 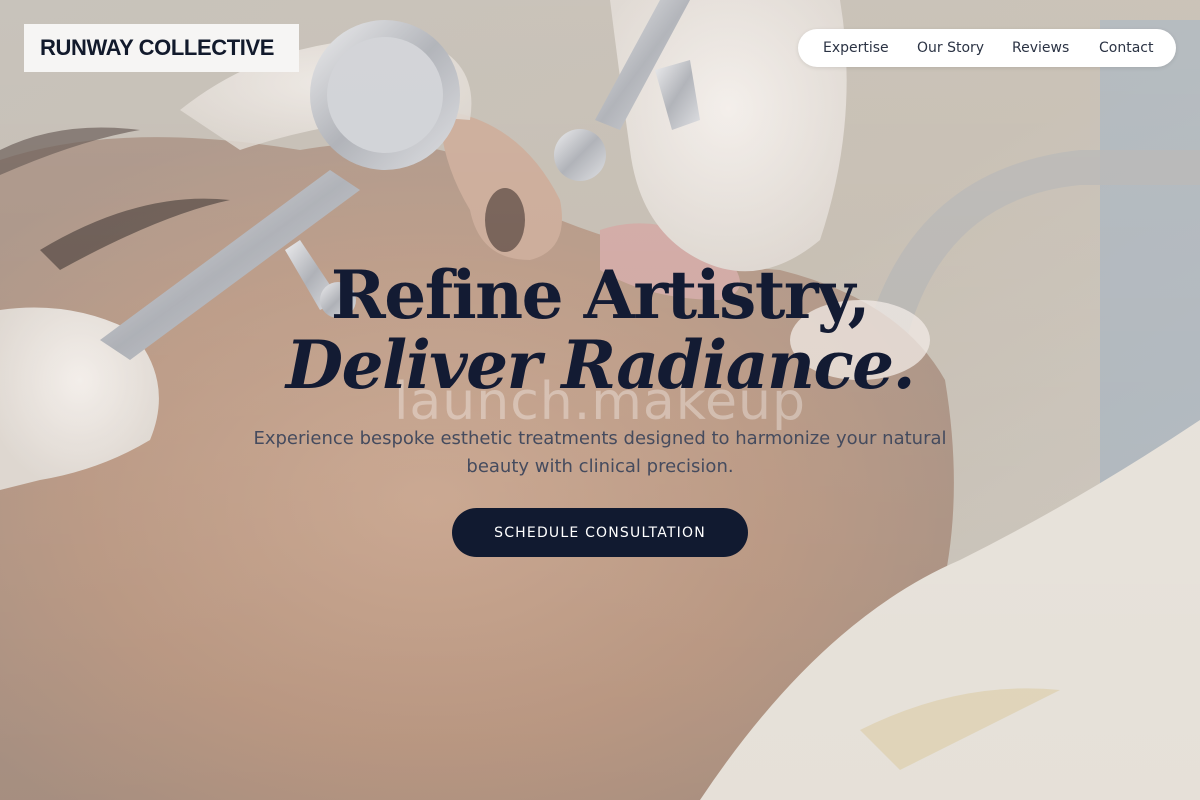 What do you see at coordinates (600, 365) in the screenshot?
I see `hero-headline-line-2: Deliver Radiance.` at bounding box center [600, 365].